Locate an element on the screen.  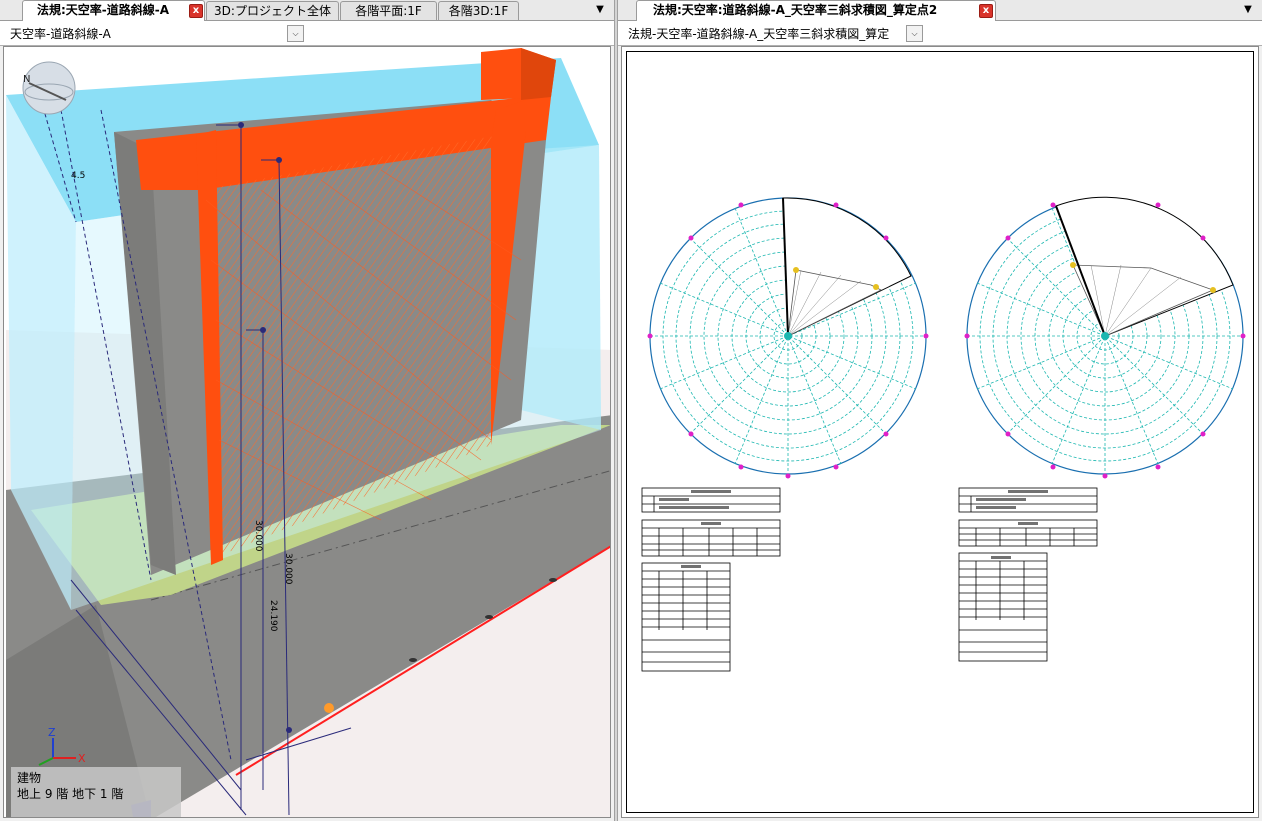
tab-label: 法規:天空率-道路斜線-A is located at coordinates (103, 10).